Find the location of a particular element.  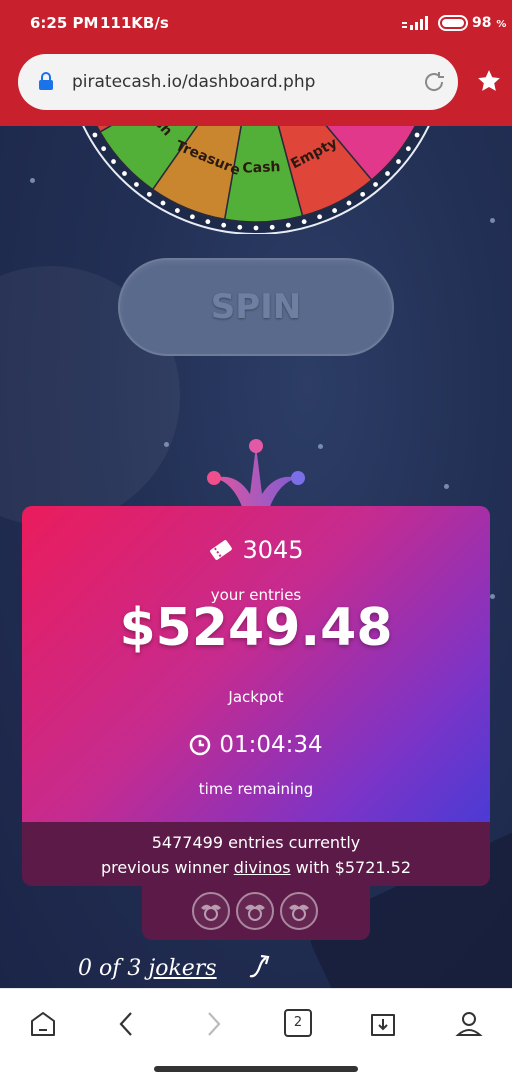

clock-icon is located at coordinates (200, 745).